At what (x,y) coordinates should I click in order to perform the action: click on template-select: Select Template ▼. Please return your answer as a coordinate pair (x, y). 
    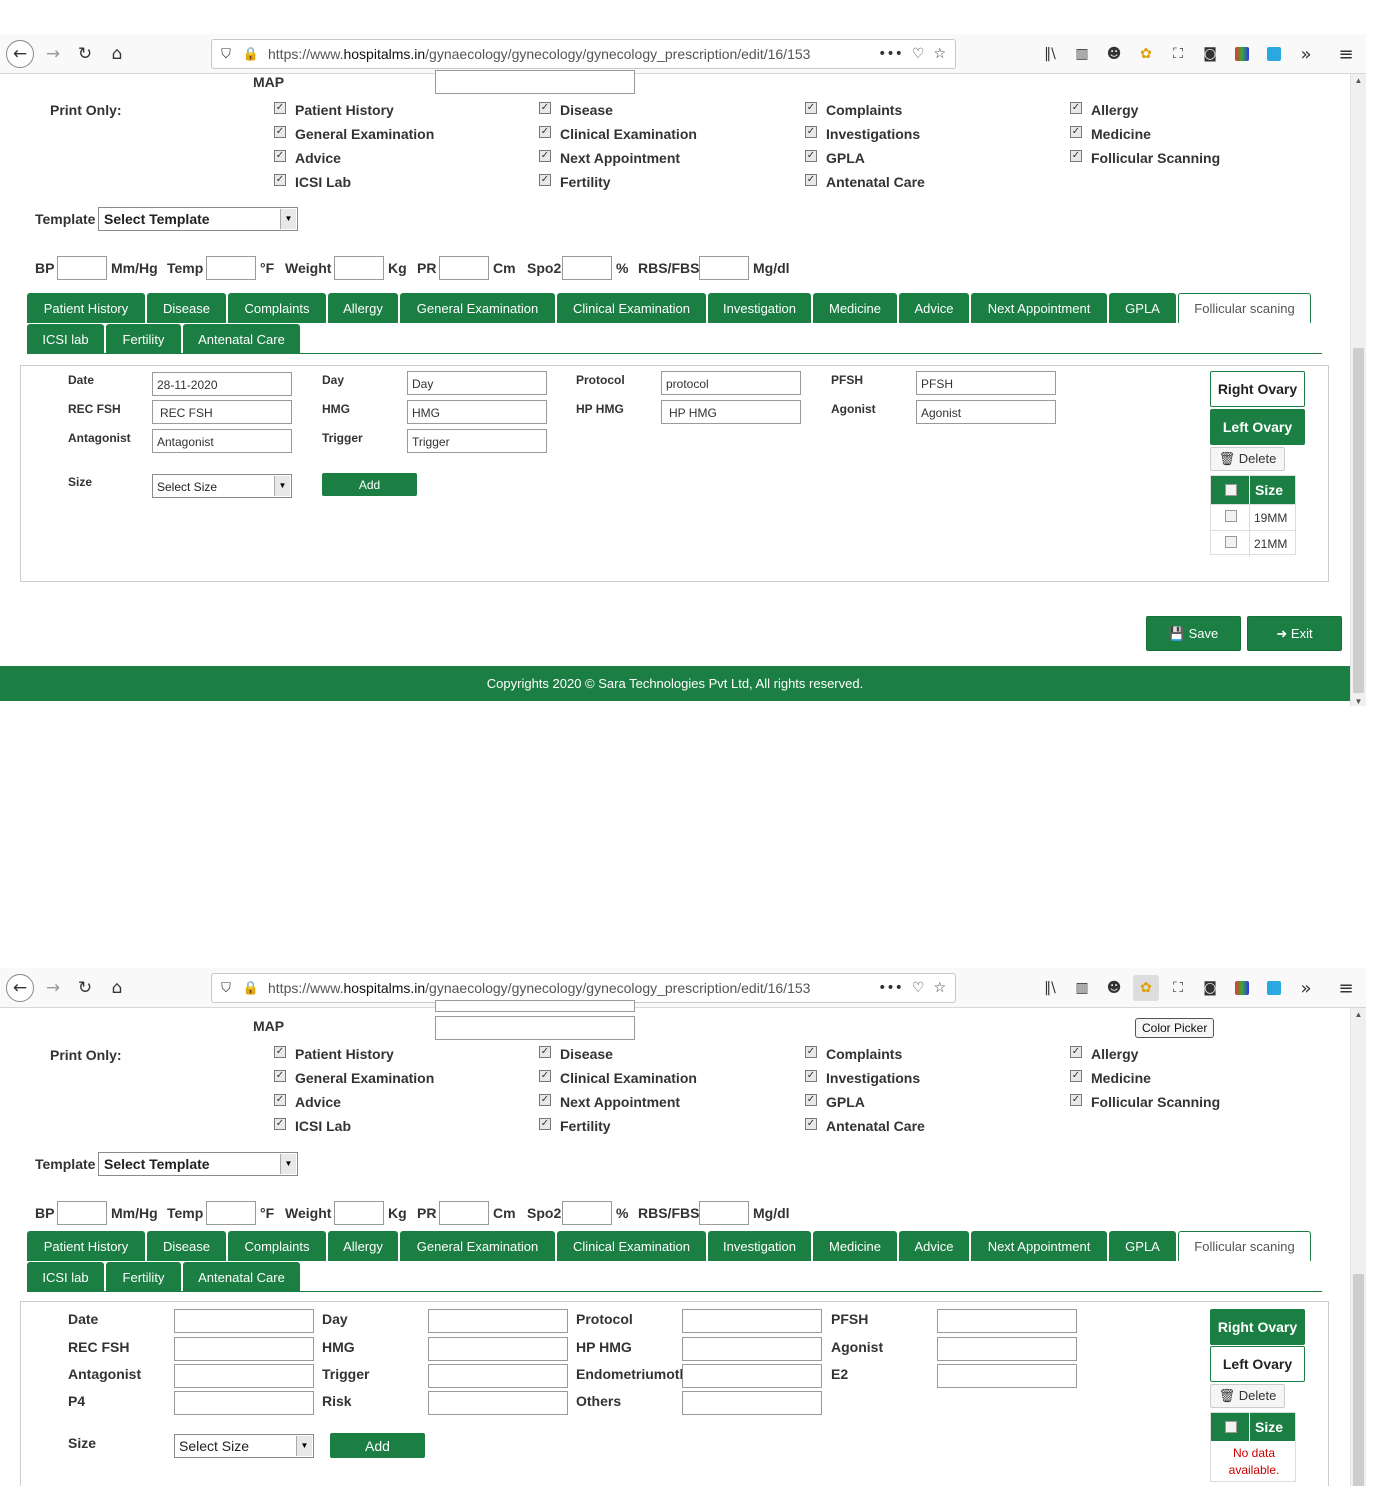
    Looking at the image, I should click on (198, 1164).